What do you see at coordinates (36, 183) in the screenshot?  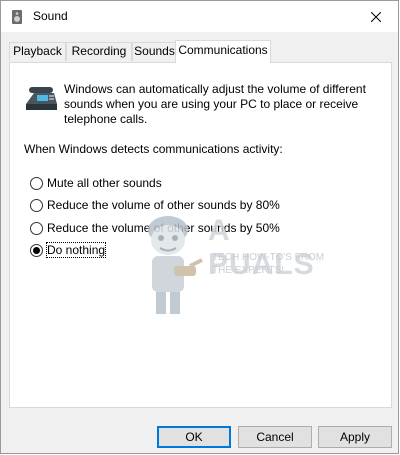 I see `radio-mute-all` at bounding box center [36, 183].